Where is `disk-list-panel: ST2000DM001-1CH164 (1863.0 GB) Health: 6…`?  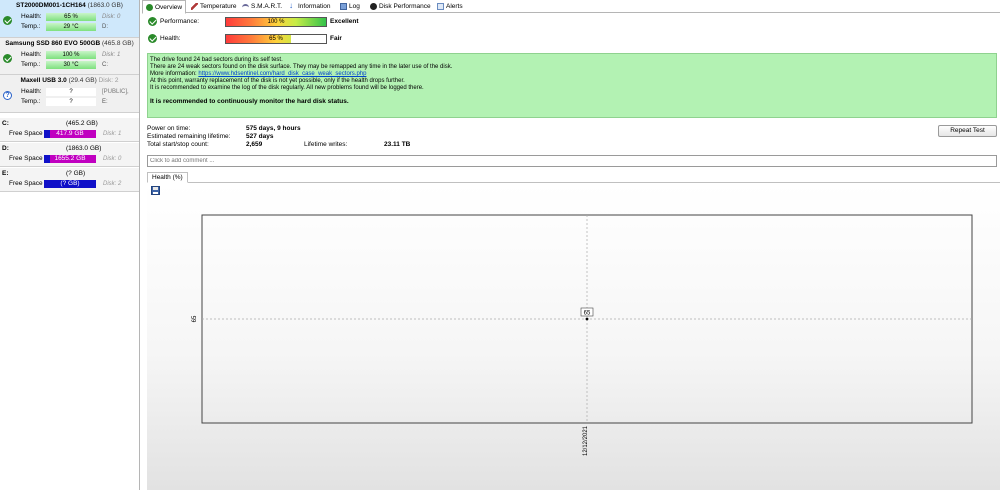
disk-list-panel: ST2000DM001-1CH164 (1863.0 GB) Health: 6… is located at coordinates (70, 245).